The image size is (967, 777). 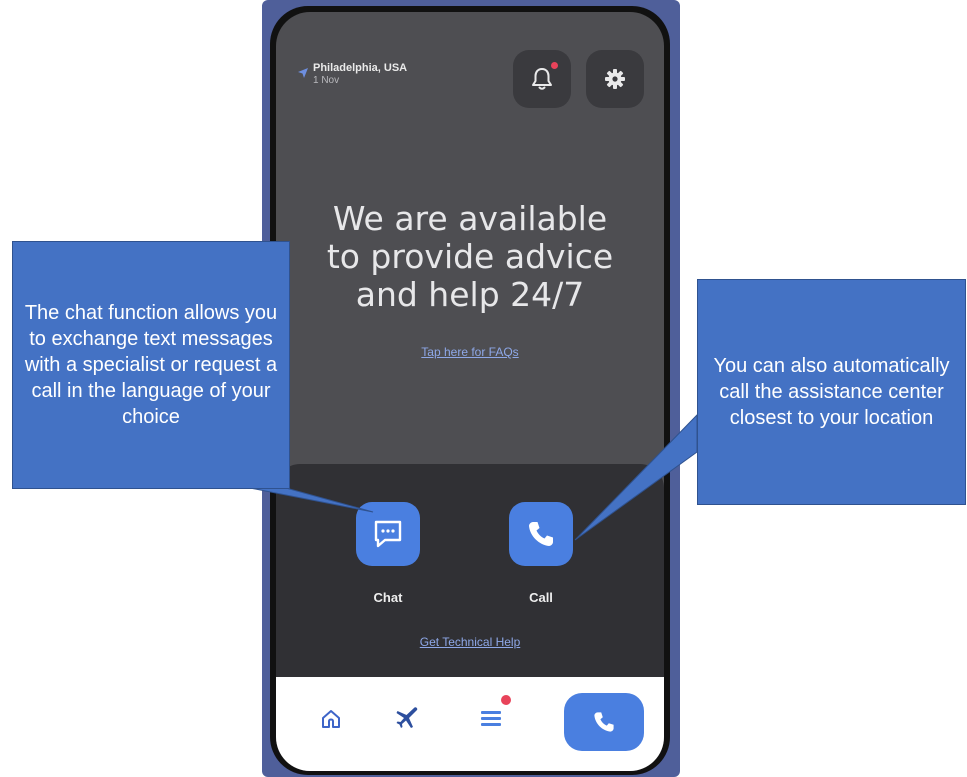 I want to click on tab-home, so click(x=331, y=719).